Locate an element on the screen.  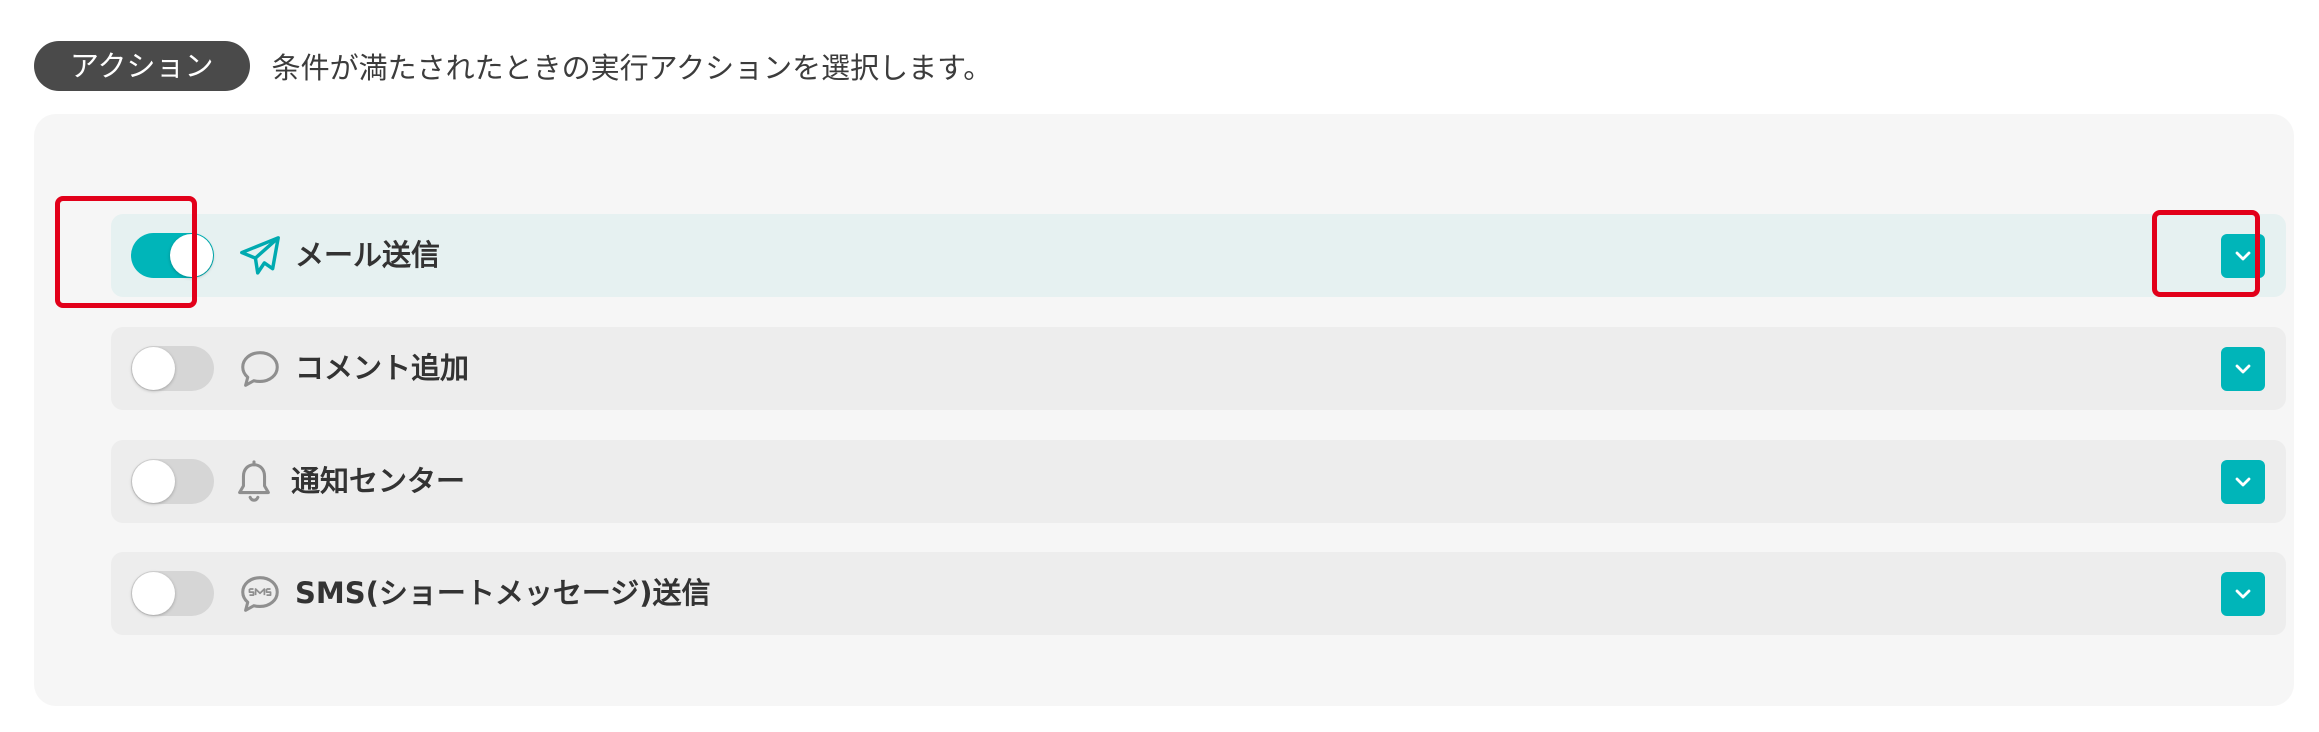
action-row-email: メール送信 is located at coordinates (1198, 255).